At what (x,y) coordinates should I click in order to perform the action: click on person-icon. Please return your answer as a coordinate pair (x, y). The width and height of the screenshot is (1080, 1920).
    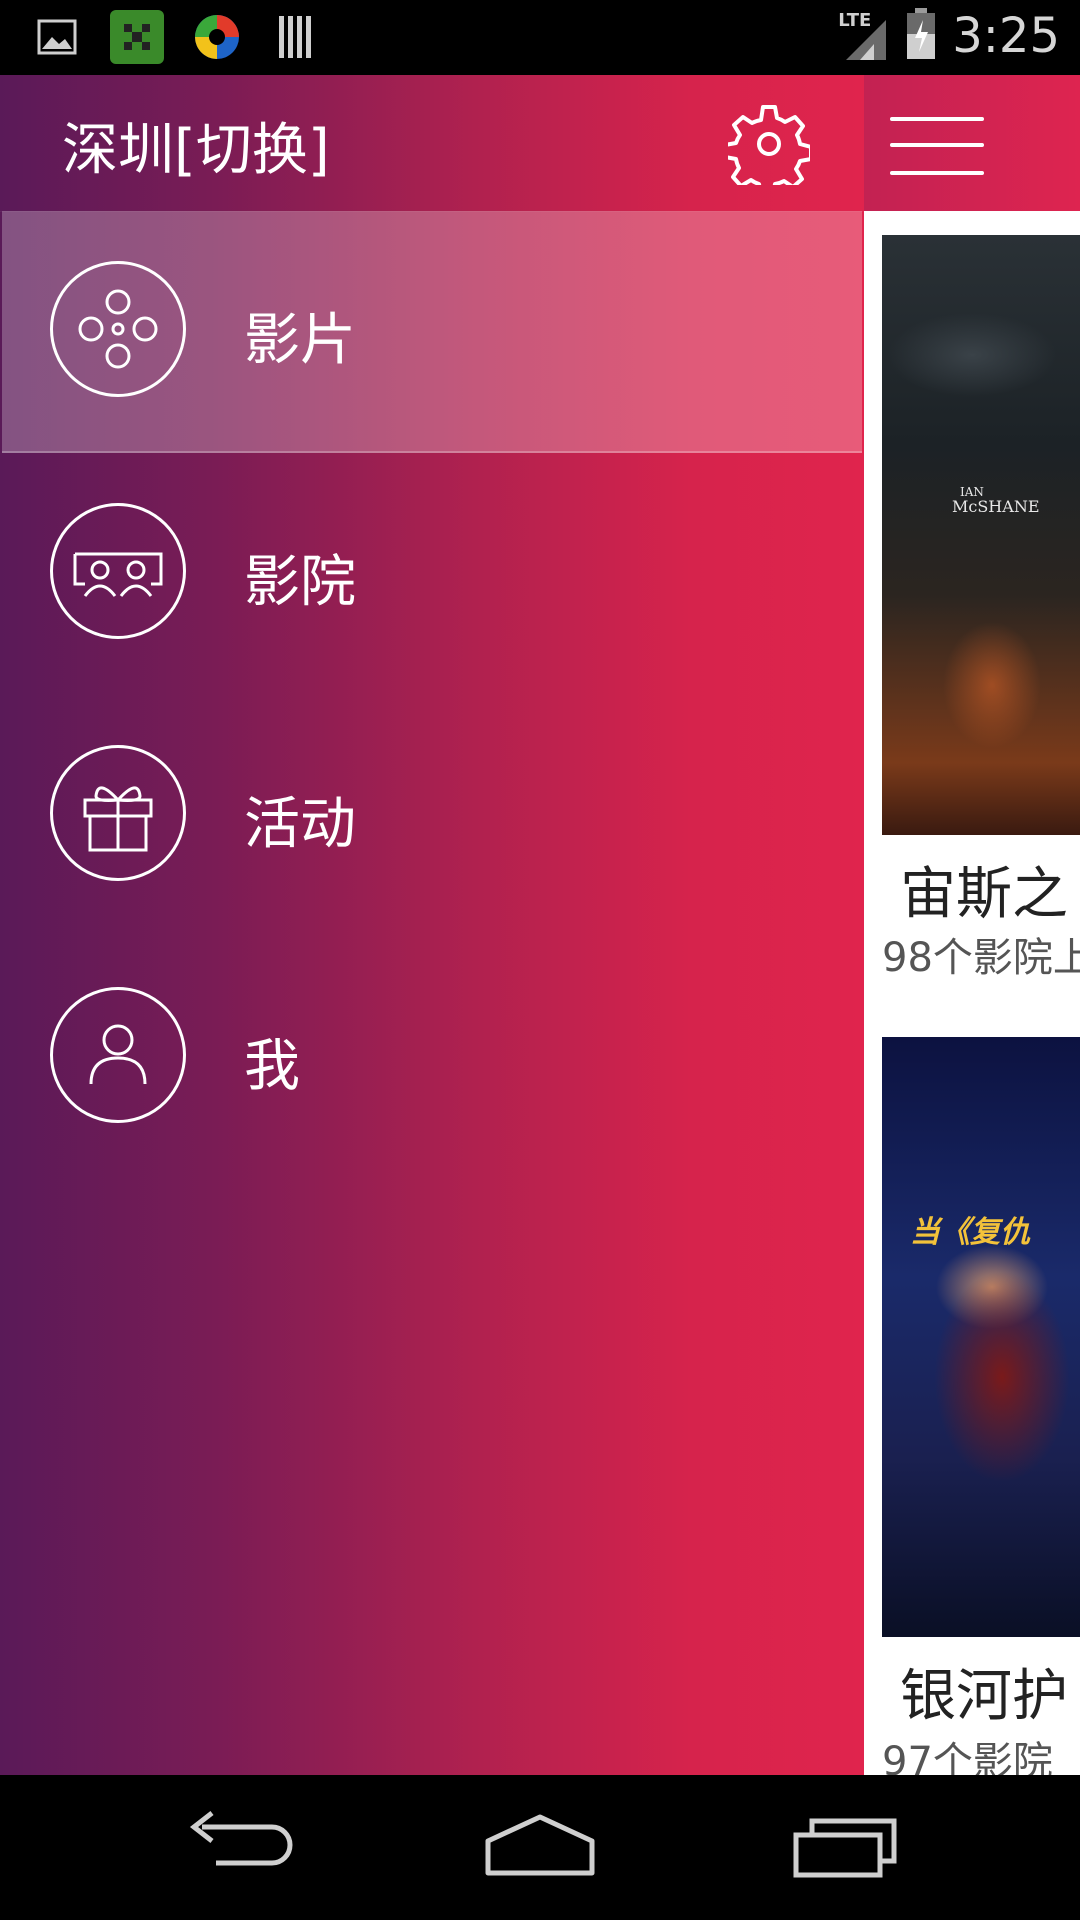
    Looking at the image, I should click on (118, 1055).